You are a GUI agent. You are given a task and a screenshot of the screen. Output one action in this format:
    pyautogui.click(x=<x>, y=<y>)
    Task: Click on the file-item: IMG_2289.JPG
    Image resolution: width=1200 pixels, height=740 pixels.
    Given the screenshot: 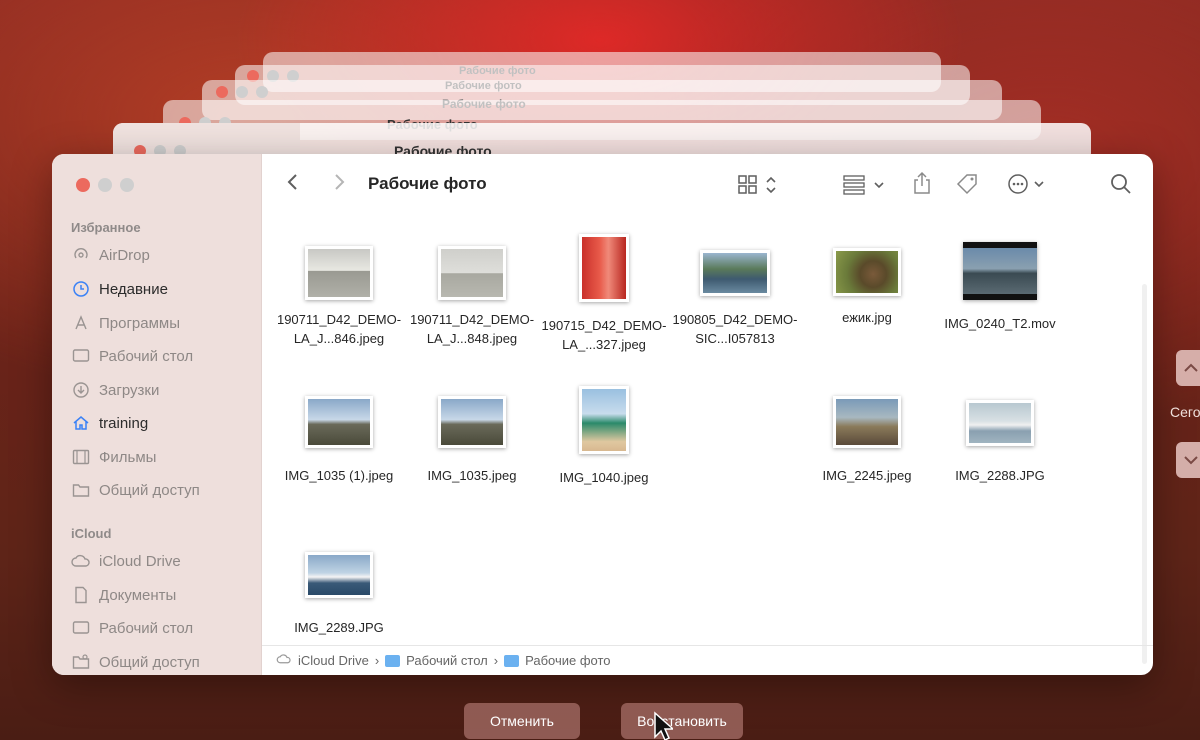 What is the action you would take?
    pyautogui.click(x=339, y=590)
    